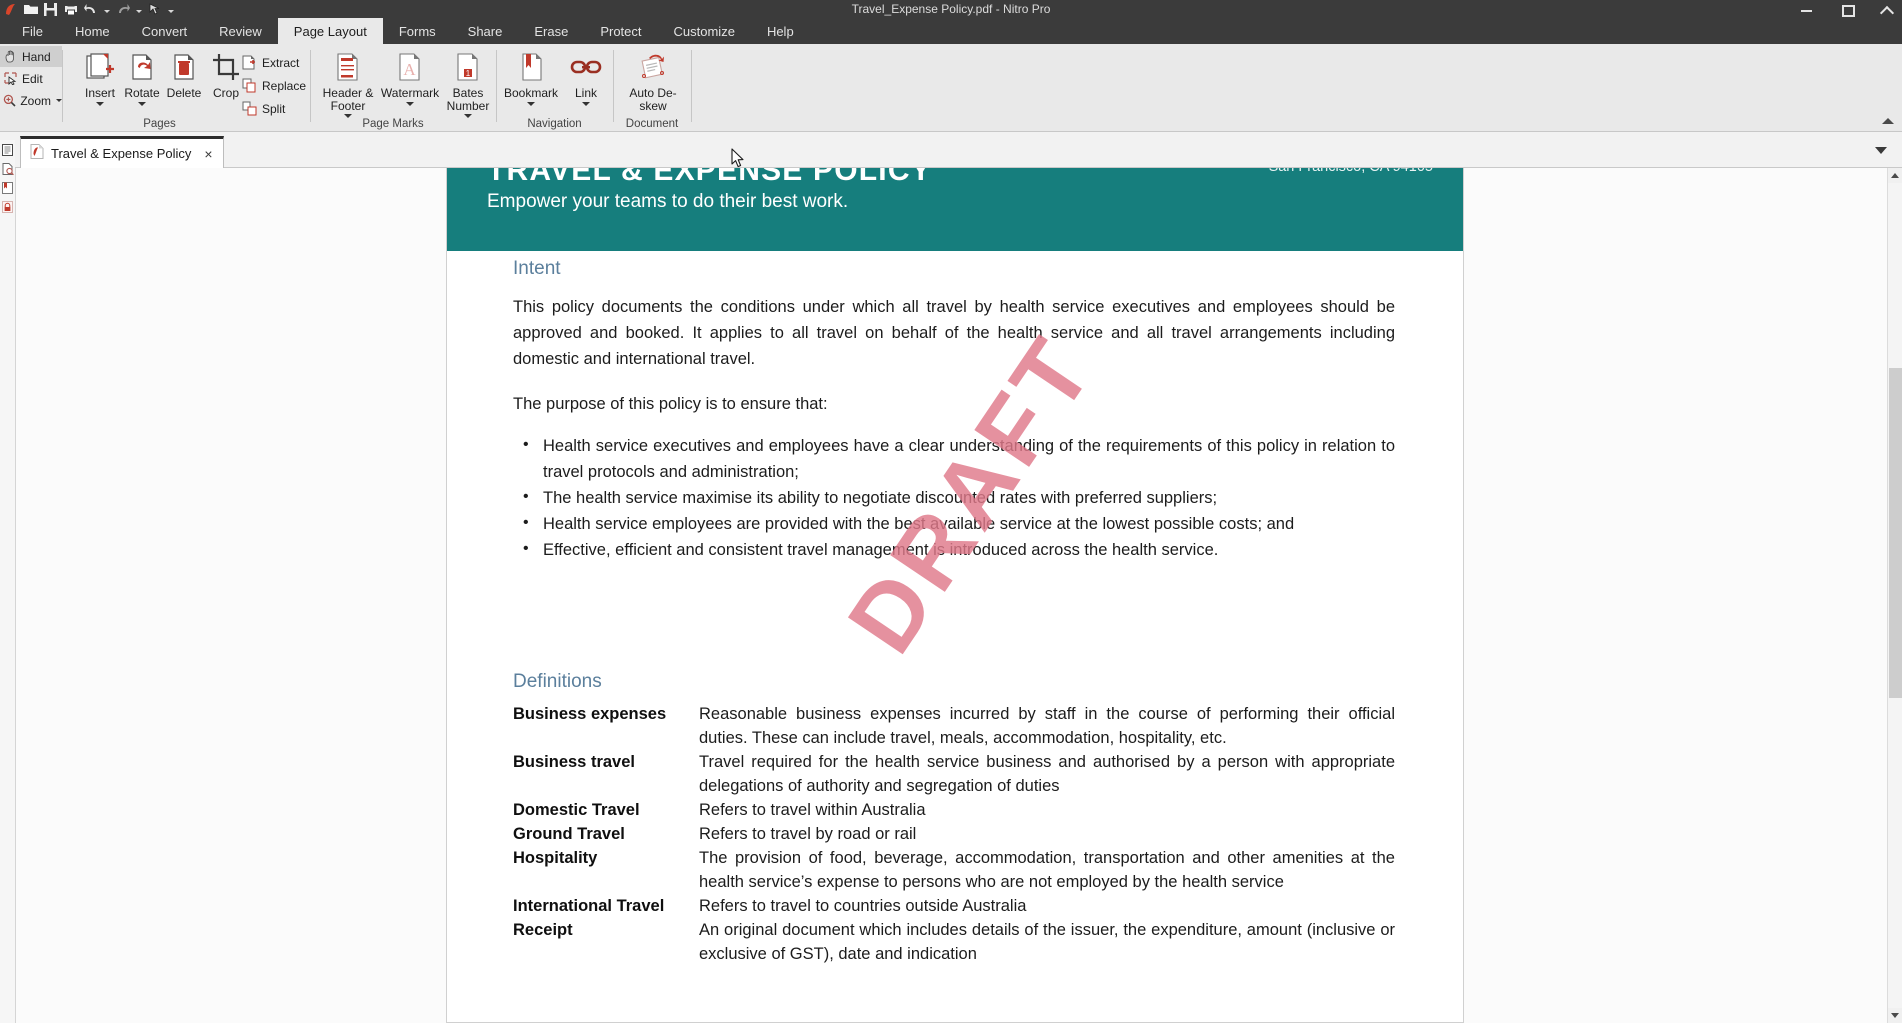  What do you see at coordinates (410, 93) in the screenshot?
I see `watermark-label: Watermark` at bounding box center [410, 93].